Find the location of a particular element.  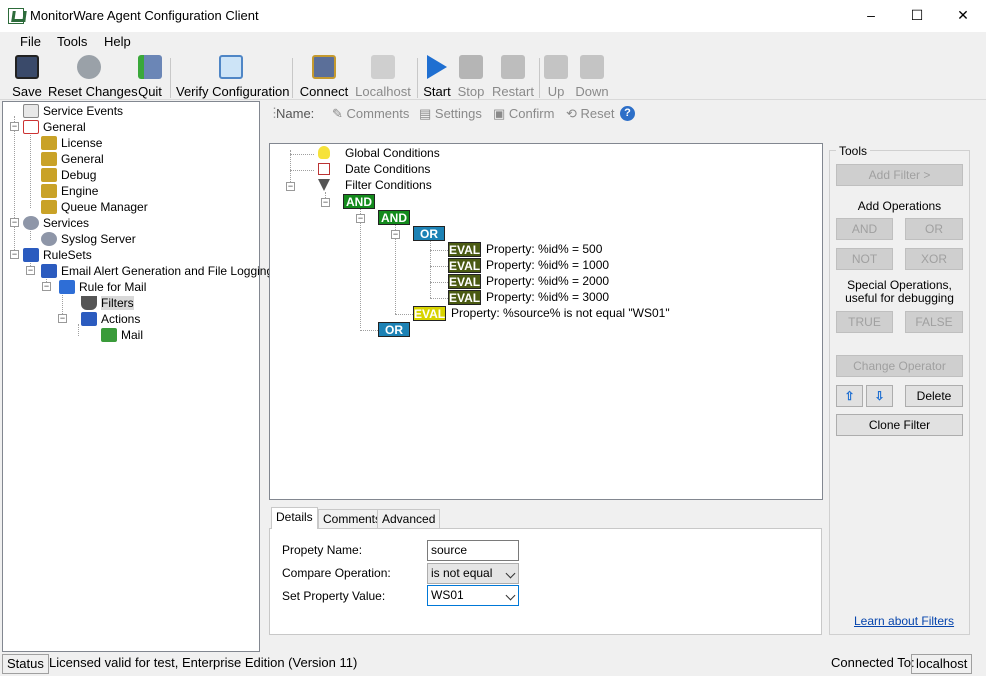

collapse-actions-toggle: − is located at coordinates (62, 318).